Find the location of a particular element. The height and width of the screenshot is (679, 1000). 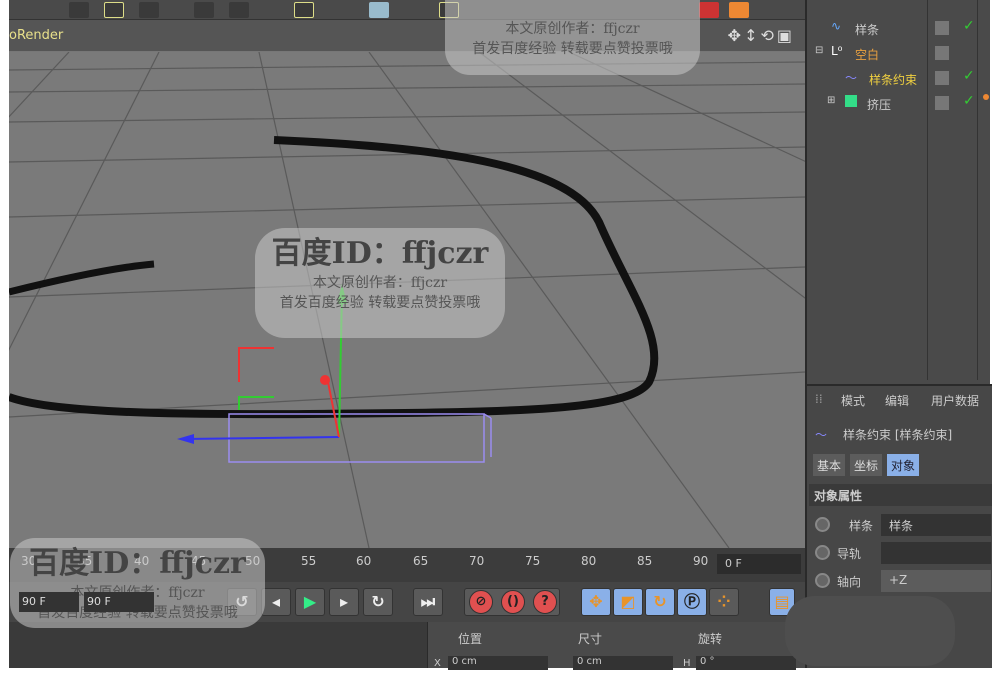

size-x-field: 0 cm is located at coordinates (623, 663).